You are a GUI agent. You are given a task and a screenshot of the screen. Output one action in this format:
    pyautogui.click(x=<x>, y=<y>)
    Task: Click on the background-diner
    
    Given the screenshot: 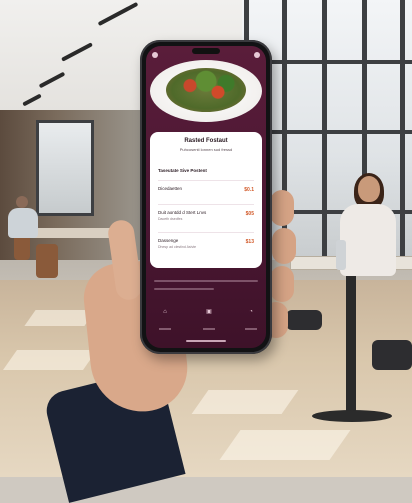 What is the action you would take?
    pyautogui.click(x=23, y=219)
    